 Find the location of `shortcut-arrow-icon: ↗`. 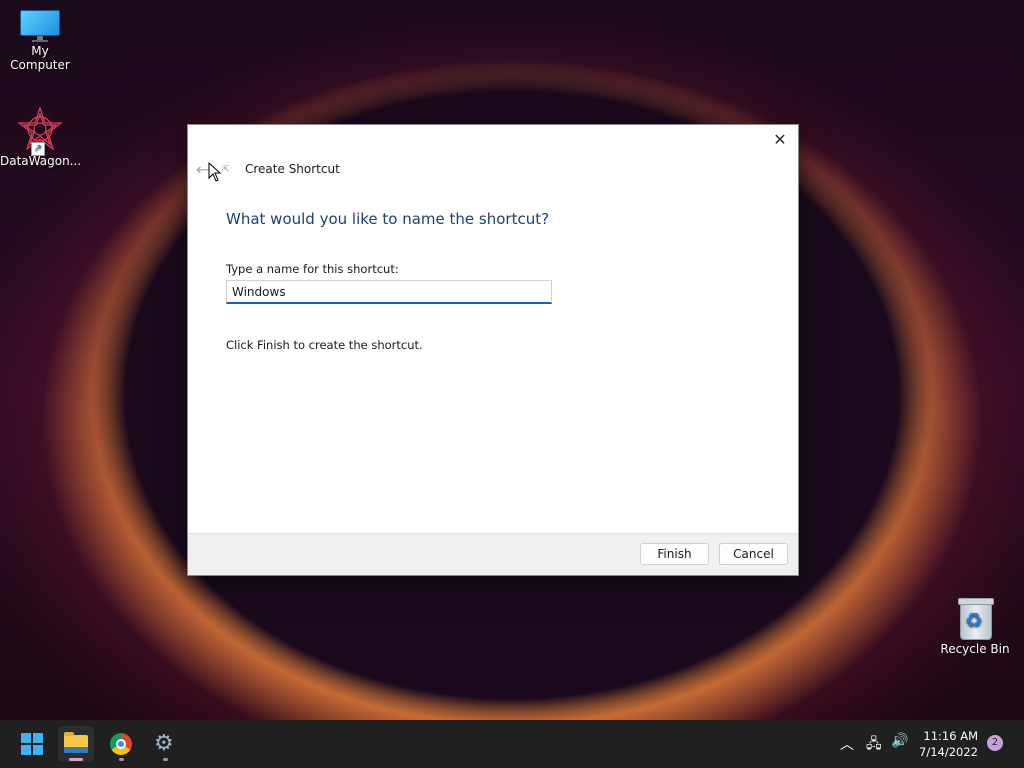

shortcut-arrow-icon: ↗ is located at coordinates (38, 149).